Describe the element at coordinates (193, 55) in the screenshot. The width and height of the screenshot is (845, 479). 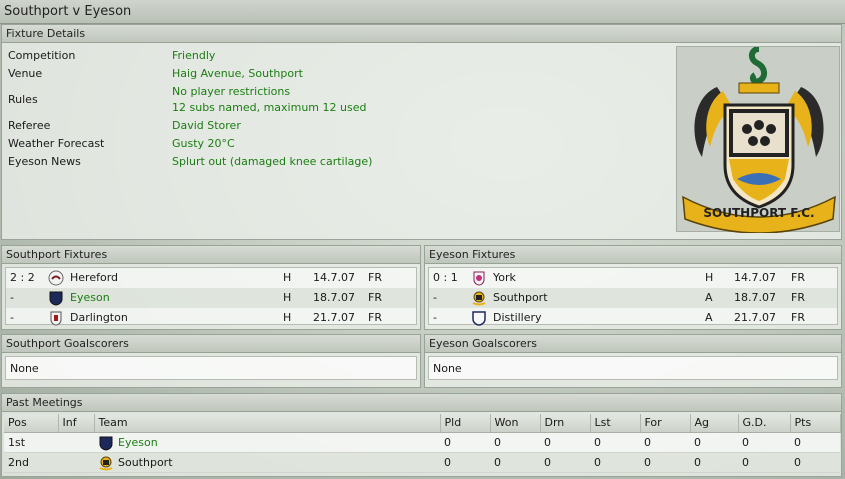
I see `competition-value: Friendly` at that location.